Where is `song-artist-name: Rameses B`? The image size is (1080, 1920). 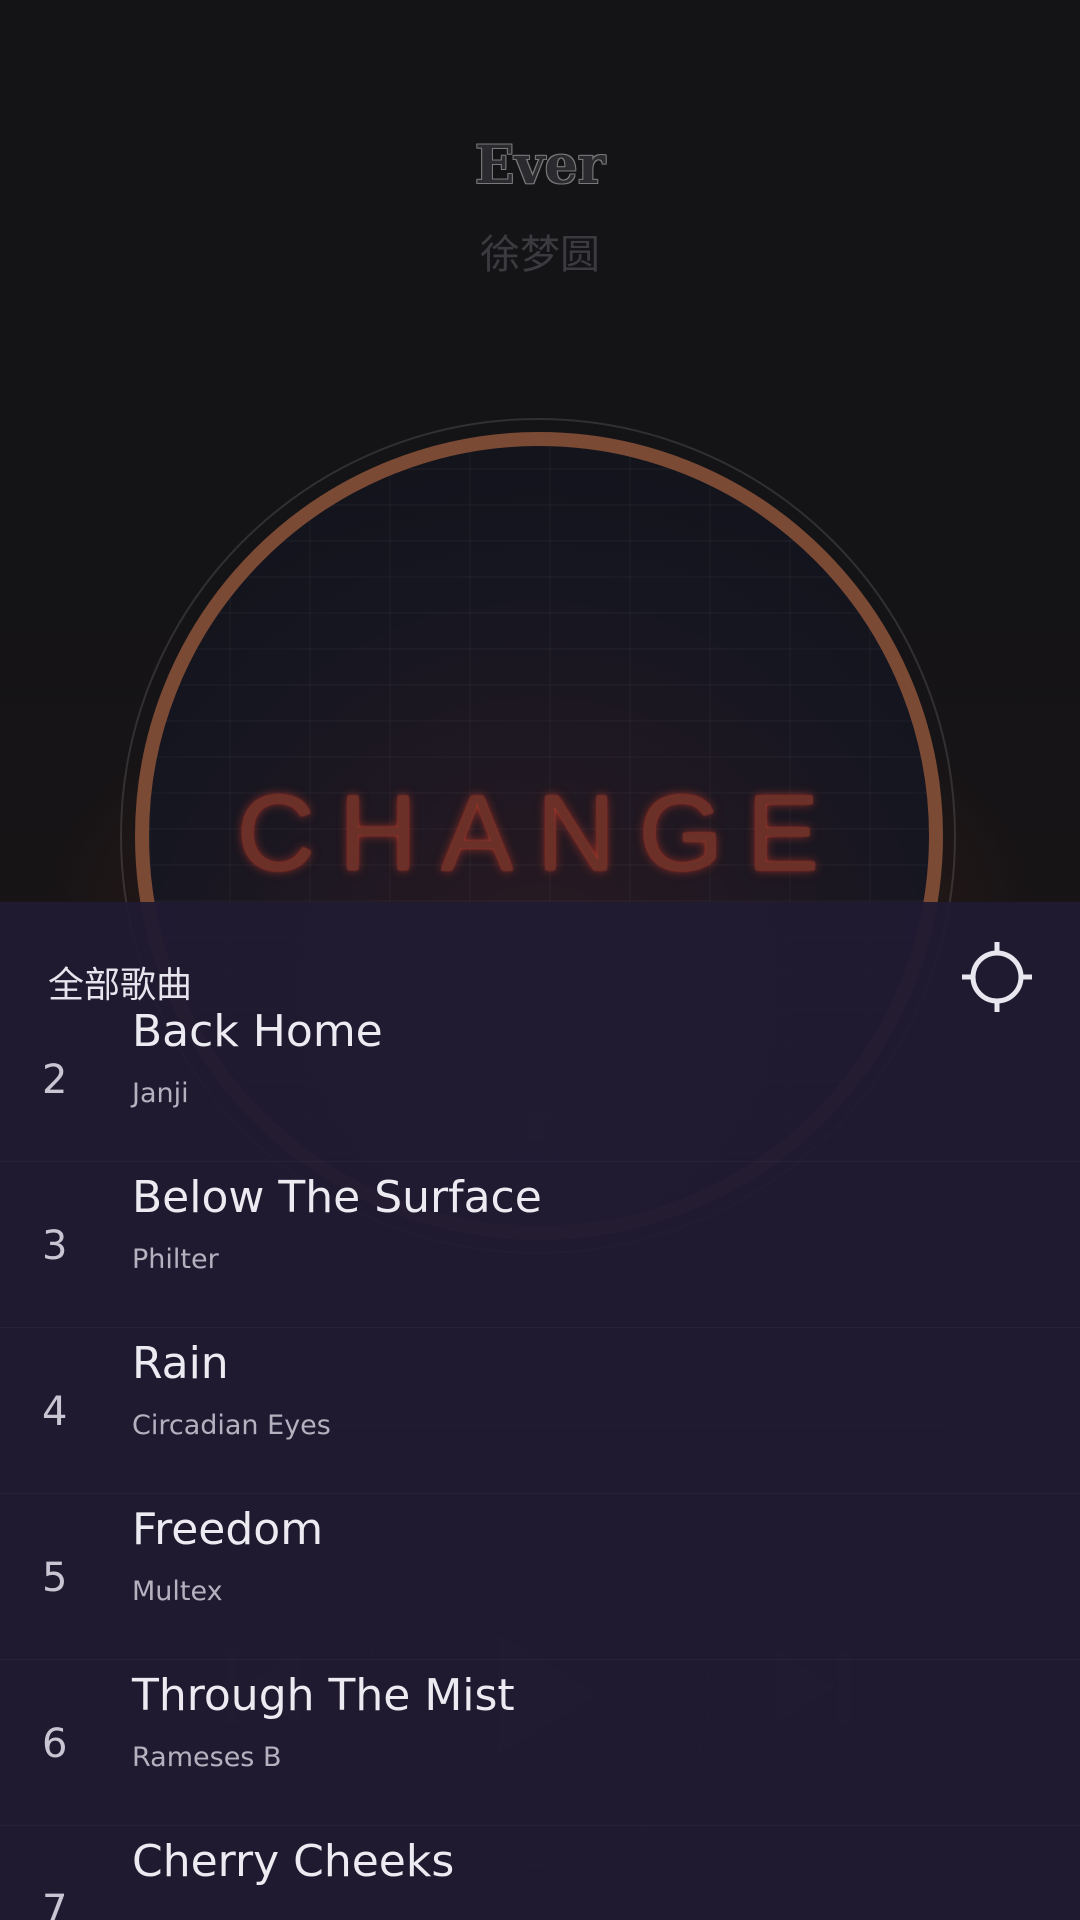 song-artist-name: Rameses B is located at coordinates (207, 1757).